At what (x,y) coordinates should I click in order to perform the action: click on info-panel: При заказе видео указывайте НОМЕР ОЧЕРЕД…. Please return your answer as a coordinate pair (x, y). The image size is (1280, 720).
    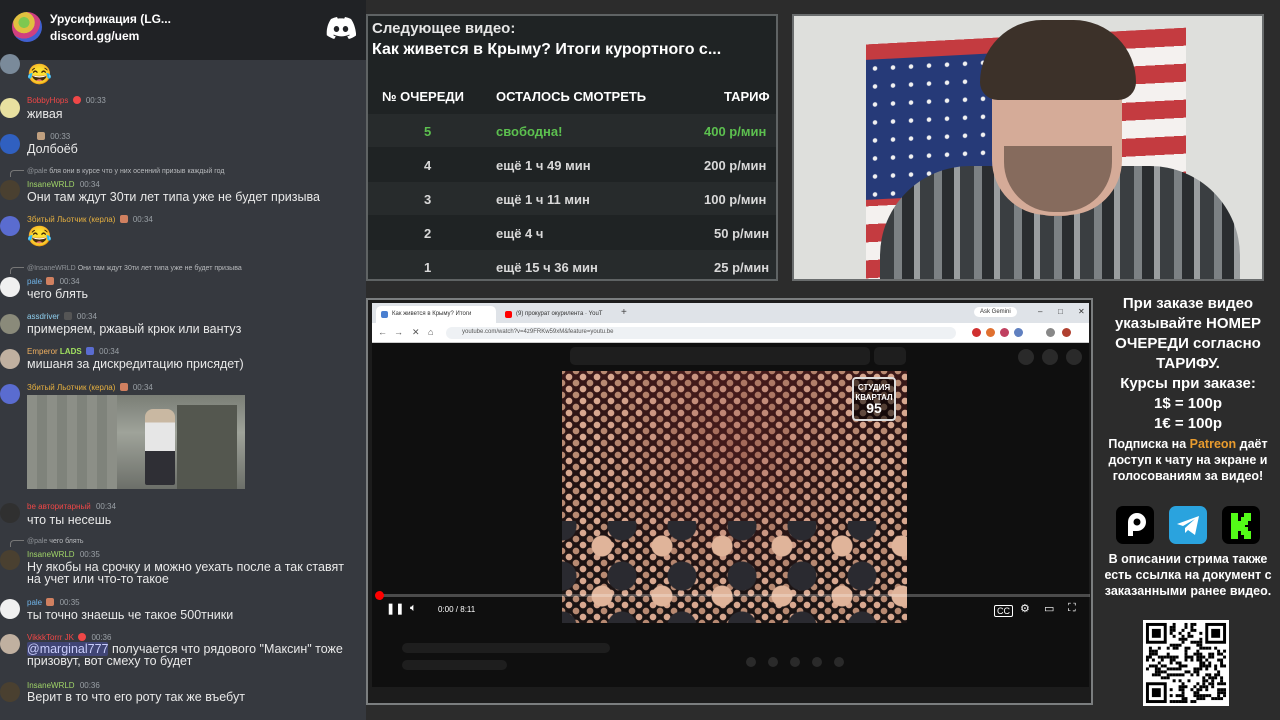
    Looking at the image, I should click on (1188, 505).